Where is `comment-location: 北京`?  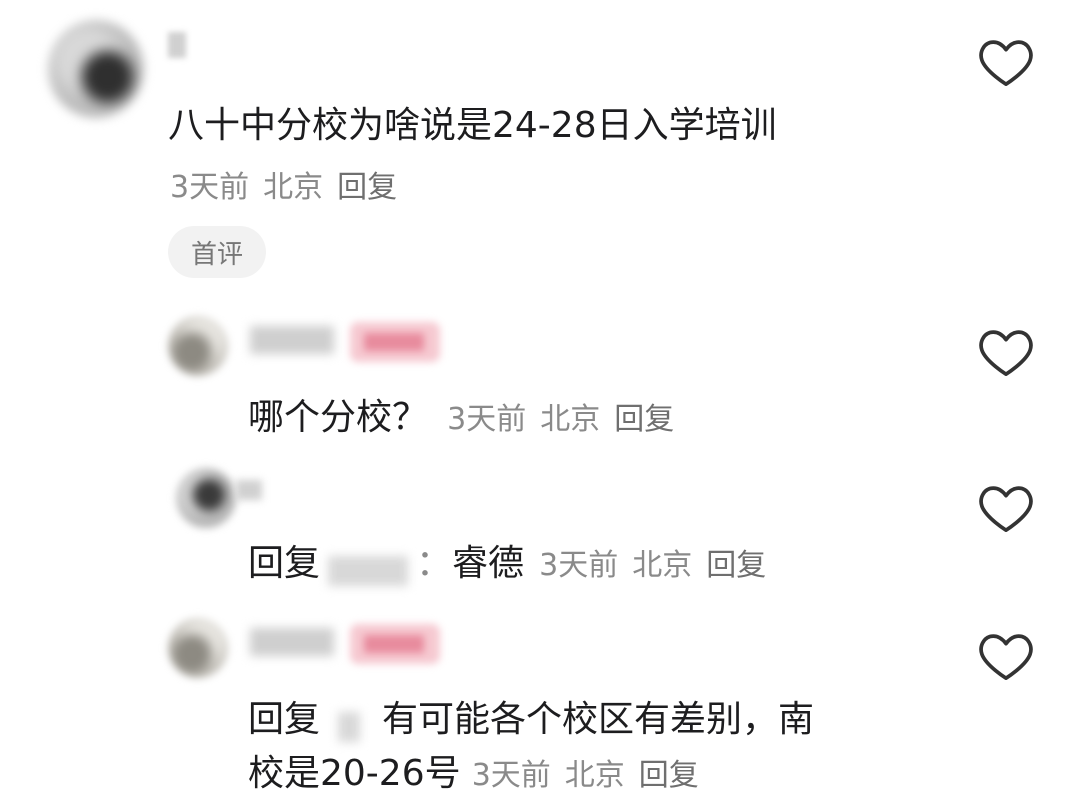
comment-location: 北京 is located at coordinates (293, 187).